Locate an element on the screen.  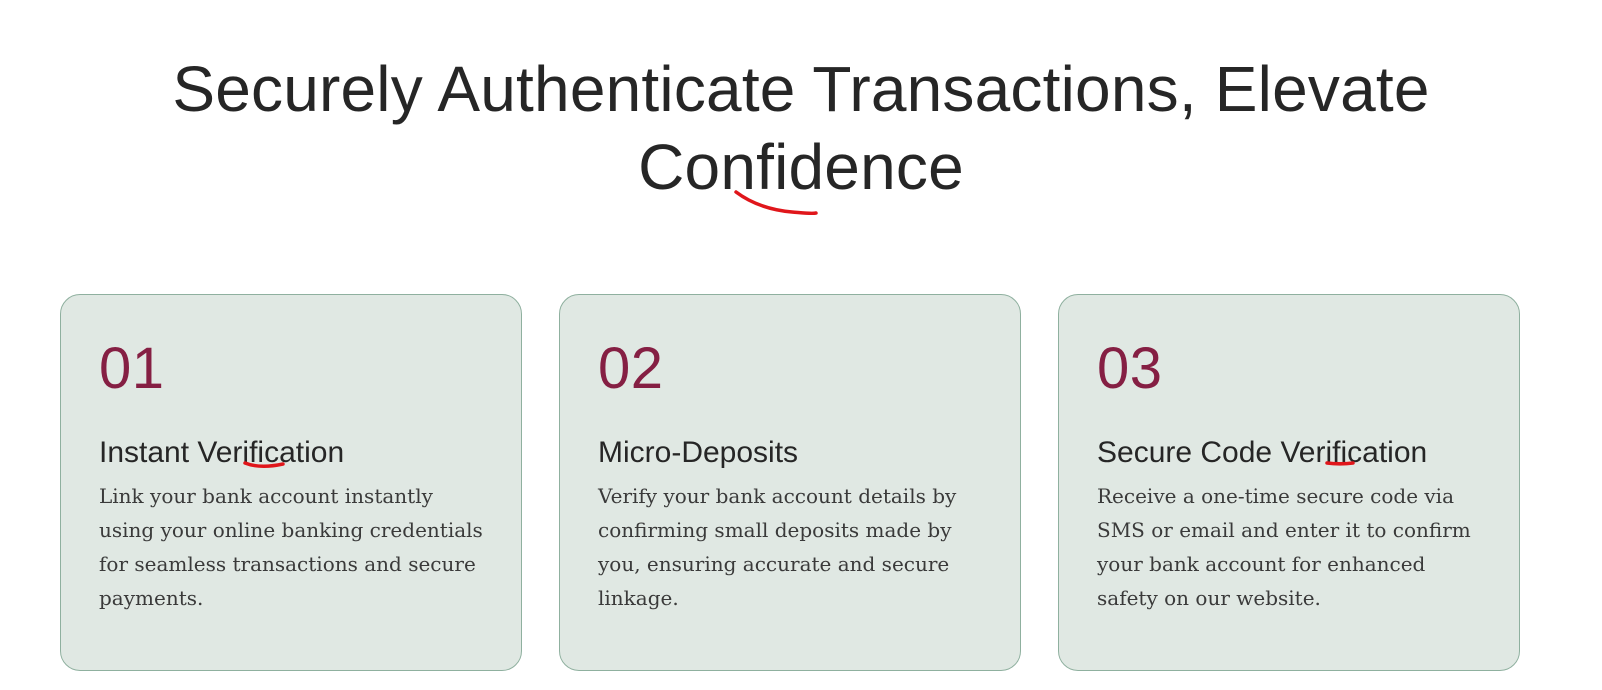
card-number: 01 is located at coordinates (132, 368).